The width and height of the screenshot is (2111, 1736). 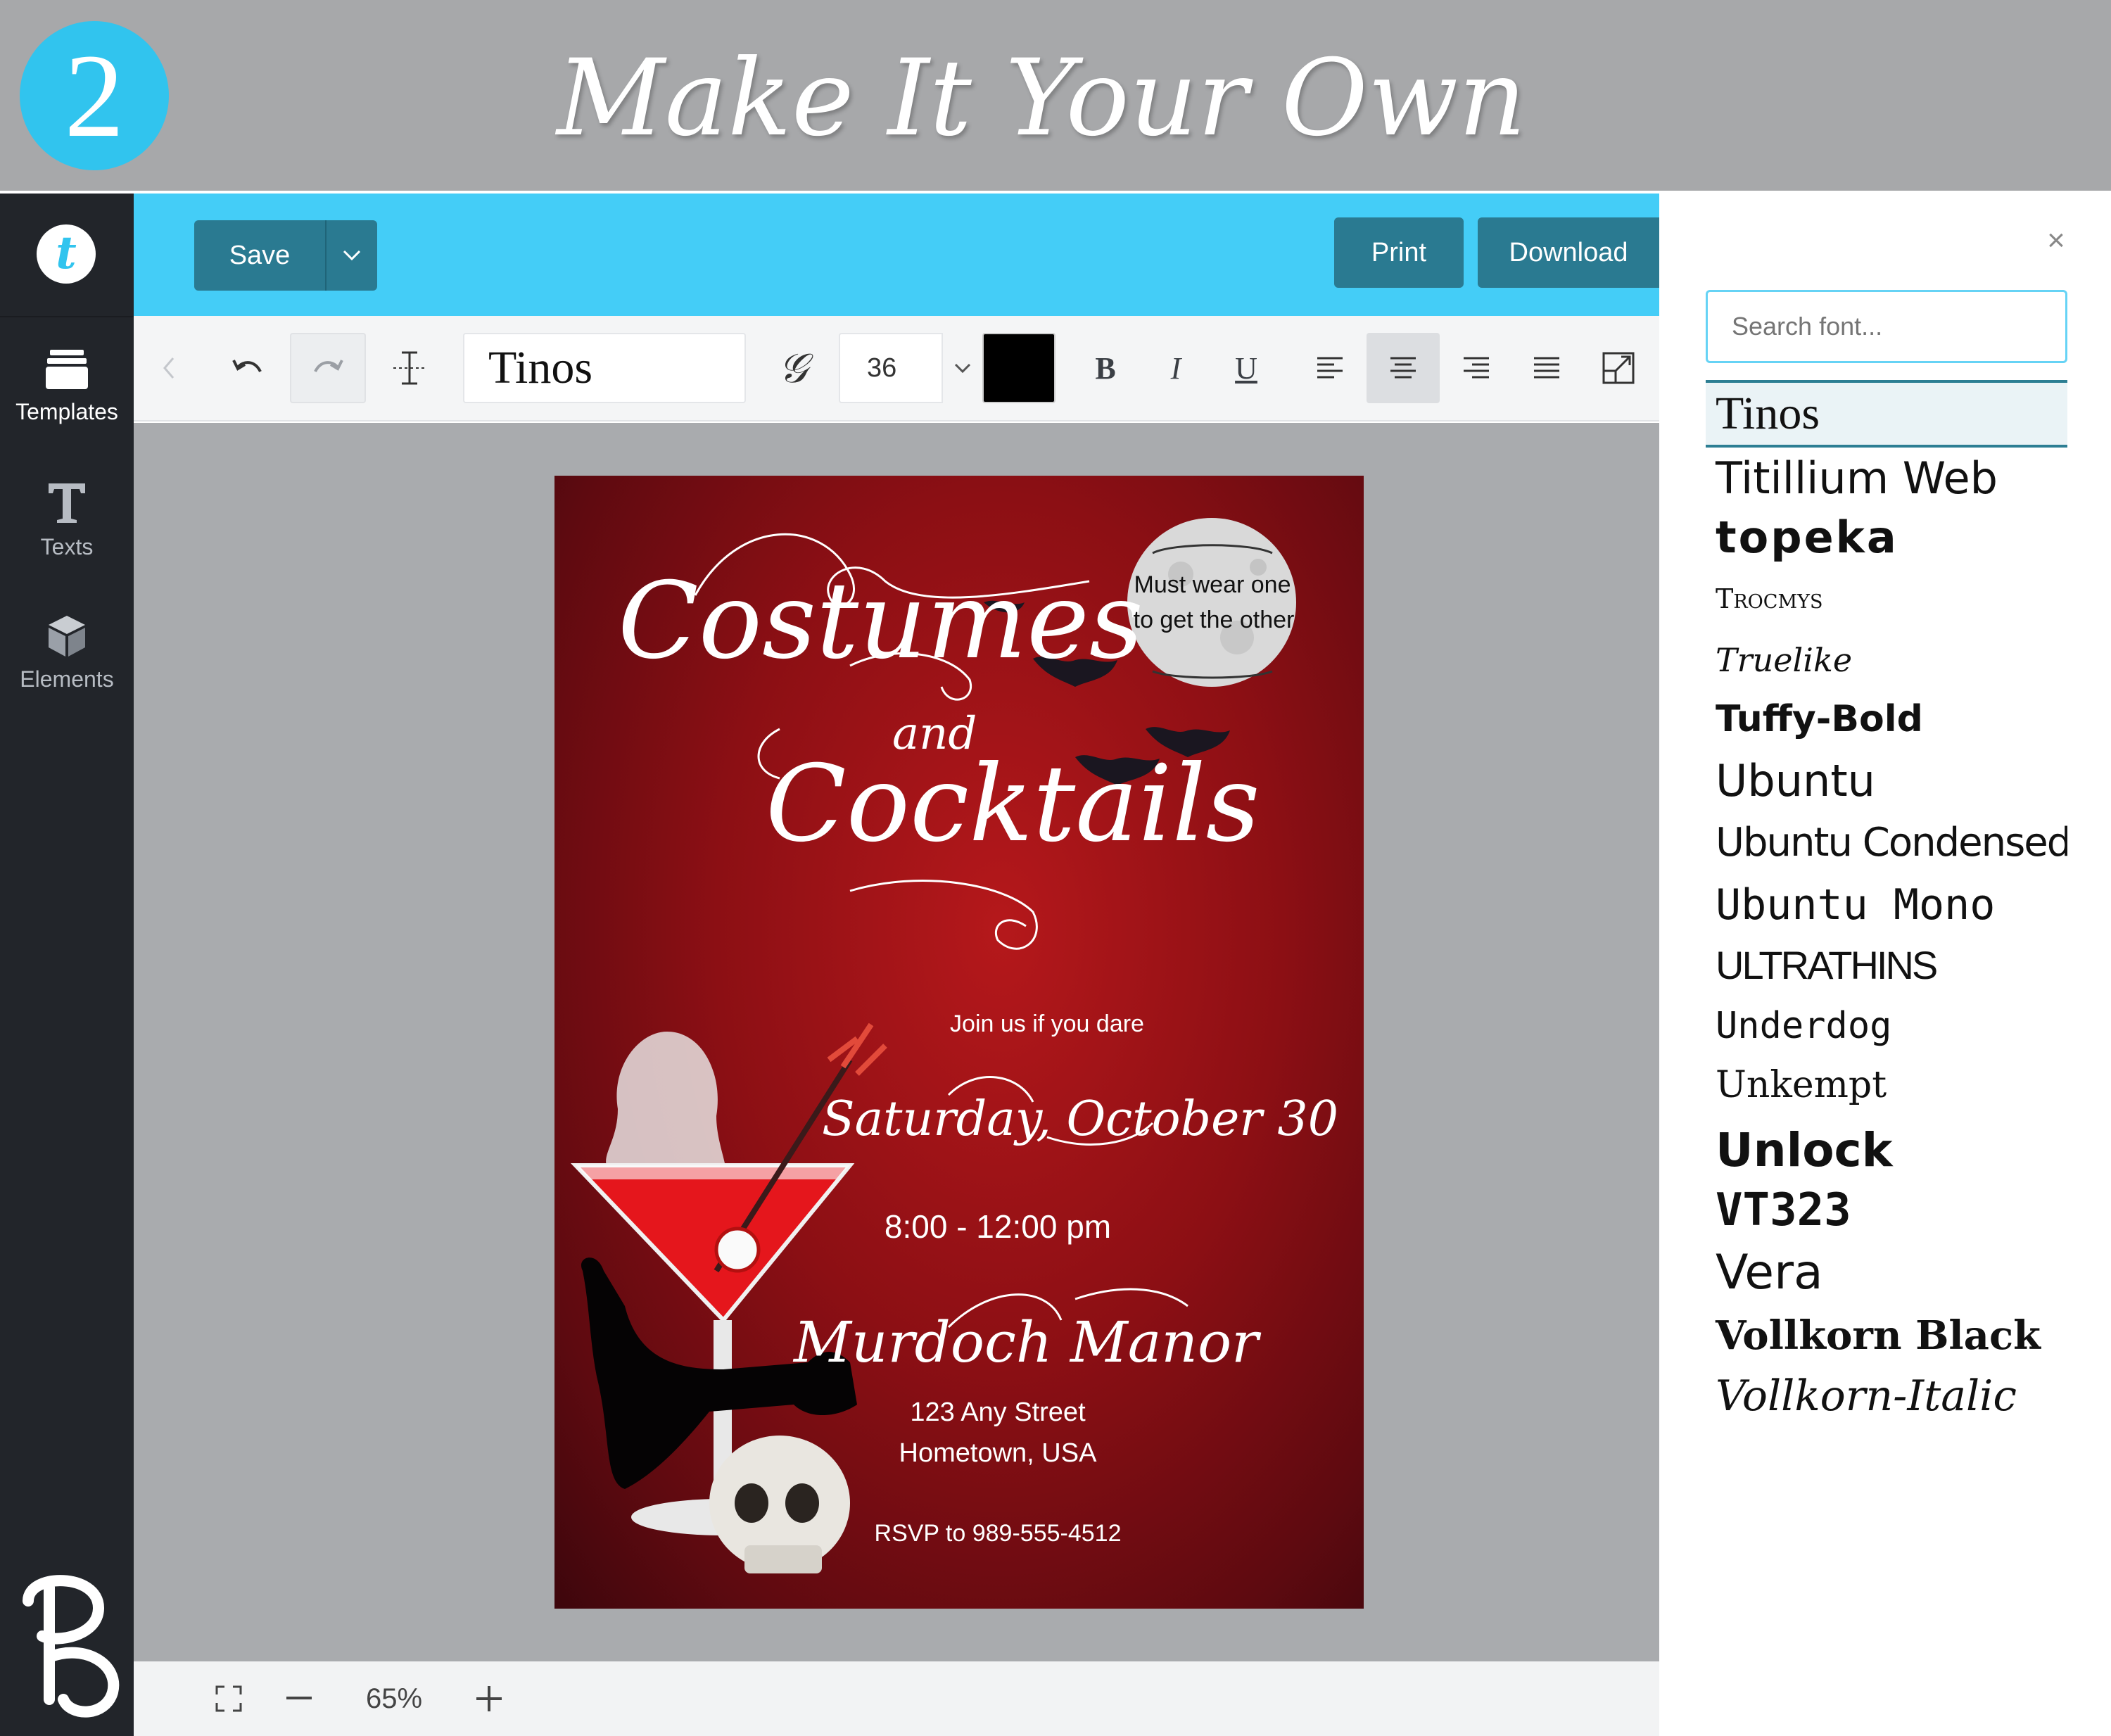 I want to click on left-sidebar: t Templates Texts Elements, so click(x=67, y=965).